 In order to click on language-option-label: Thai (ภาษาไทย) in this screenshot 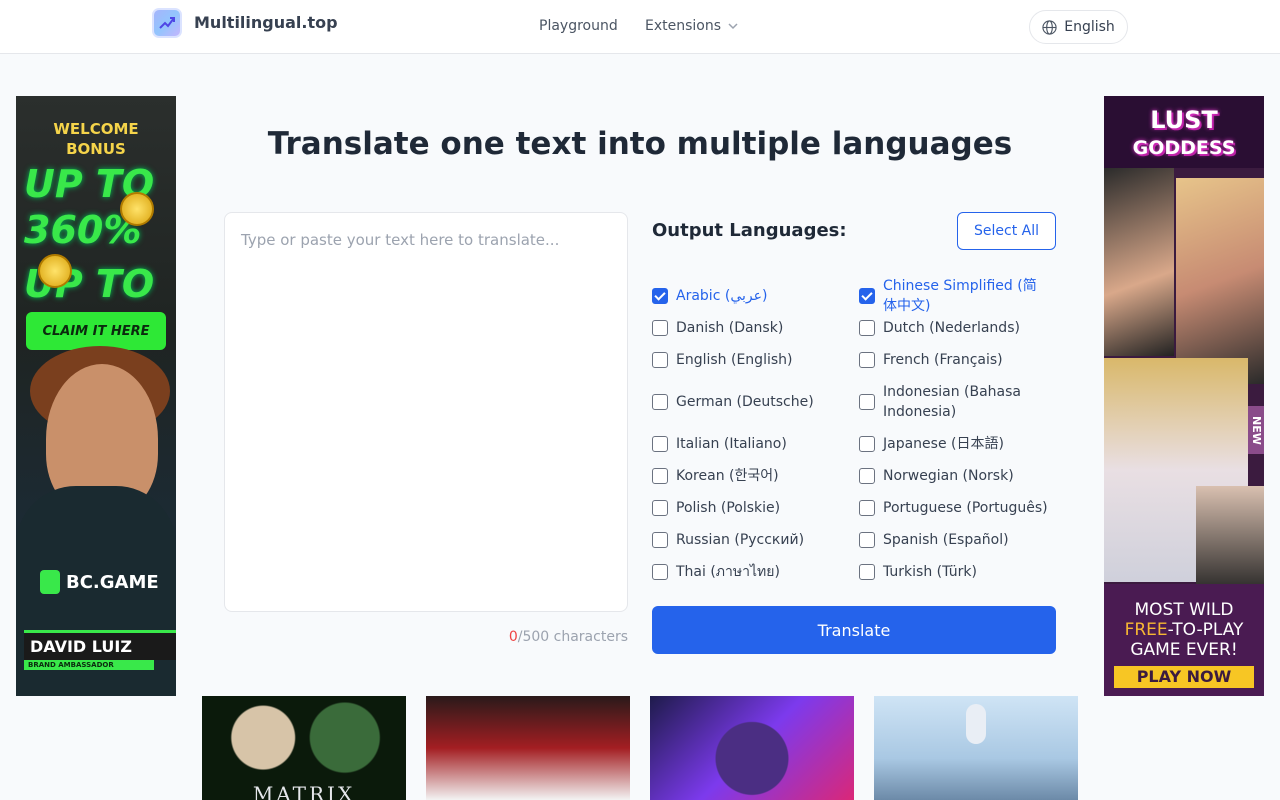, I will do `click(728, 572)`.